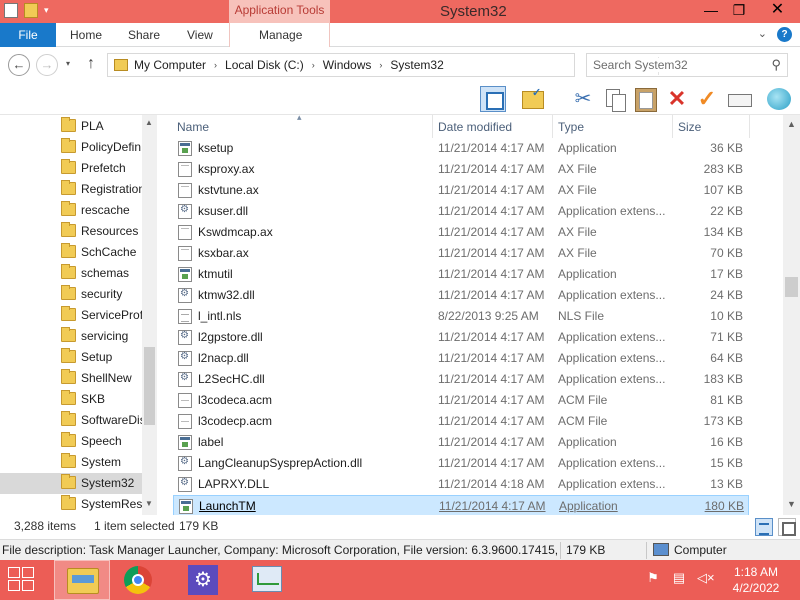 Image resolution: width=800 pixels, height=600 pixels. I want to click on new-folder-icon, so click(31, 10).